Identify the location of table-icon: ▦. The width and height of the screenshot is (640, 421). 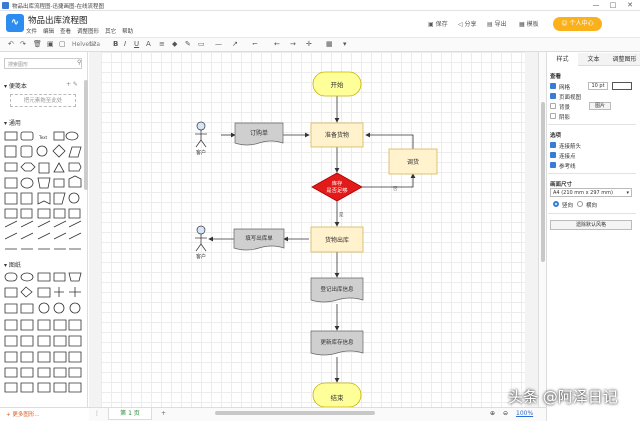
(329, 44).